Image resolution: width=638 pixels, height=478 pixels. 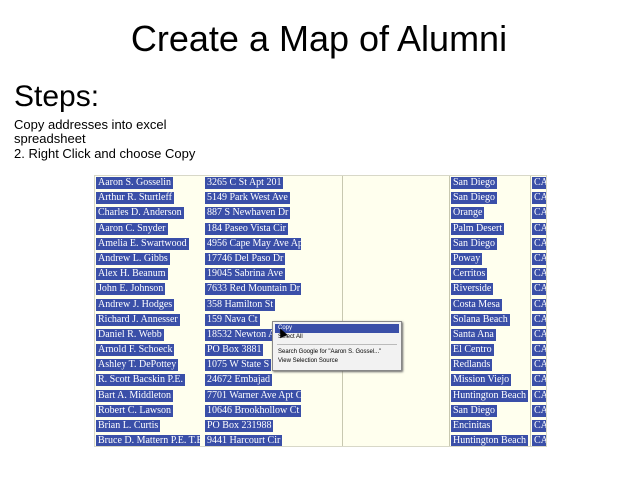 I want to click on city-cell: Encinitas, so click(x=472, y=426).